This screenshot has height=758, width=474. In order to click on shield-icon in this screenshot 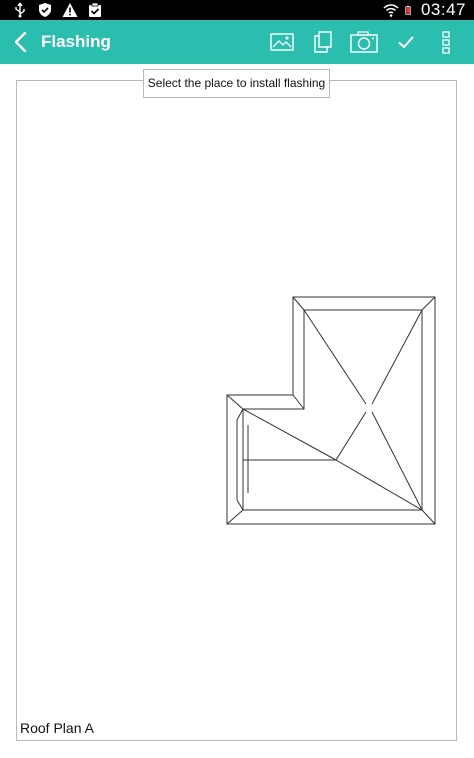, I will do `click(45, 10)`.